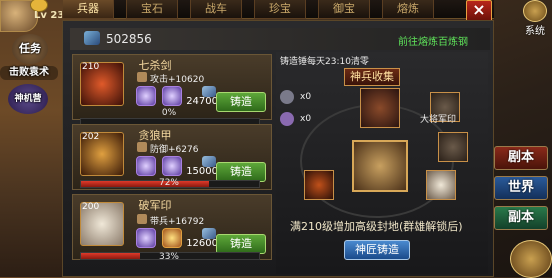 The image size is (552, 278). What do you see at coordinates (202, 101) in the screenshot?
I see `item-cost: 24700` at bounding box center [202, 101].